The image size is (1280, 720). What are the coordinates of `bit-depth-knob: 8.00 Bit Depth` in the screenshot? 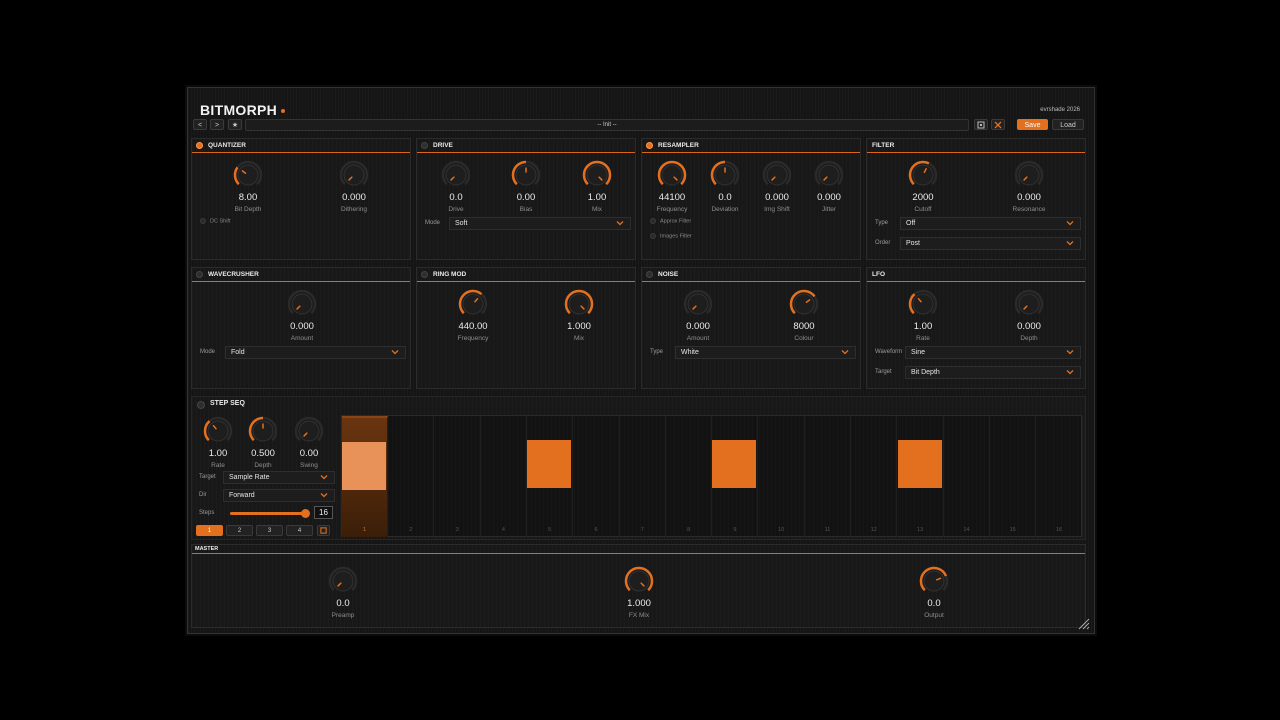 It's located at (248, 186).